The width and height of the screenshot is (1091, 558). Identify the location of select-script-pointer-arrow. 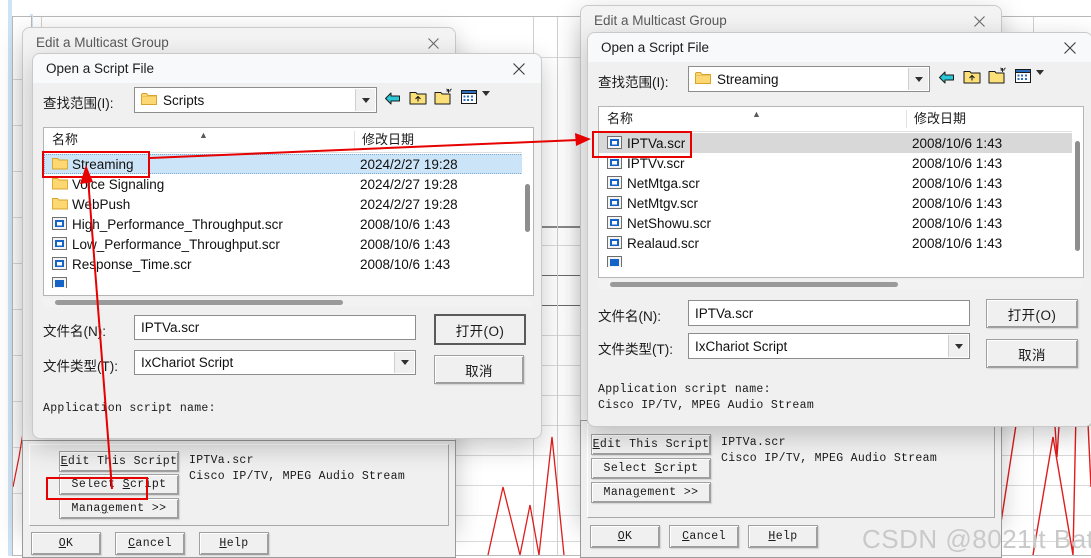
(96, 327).